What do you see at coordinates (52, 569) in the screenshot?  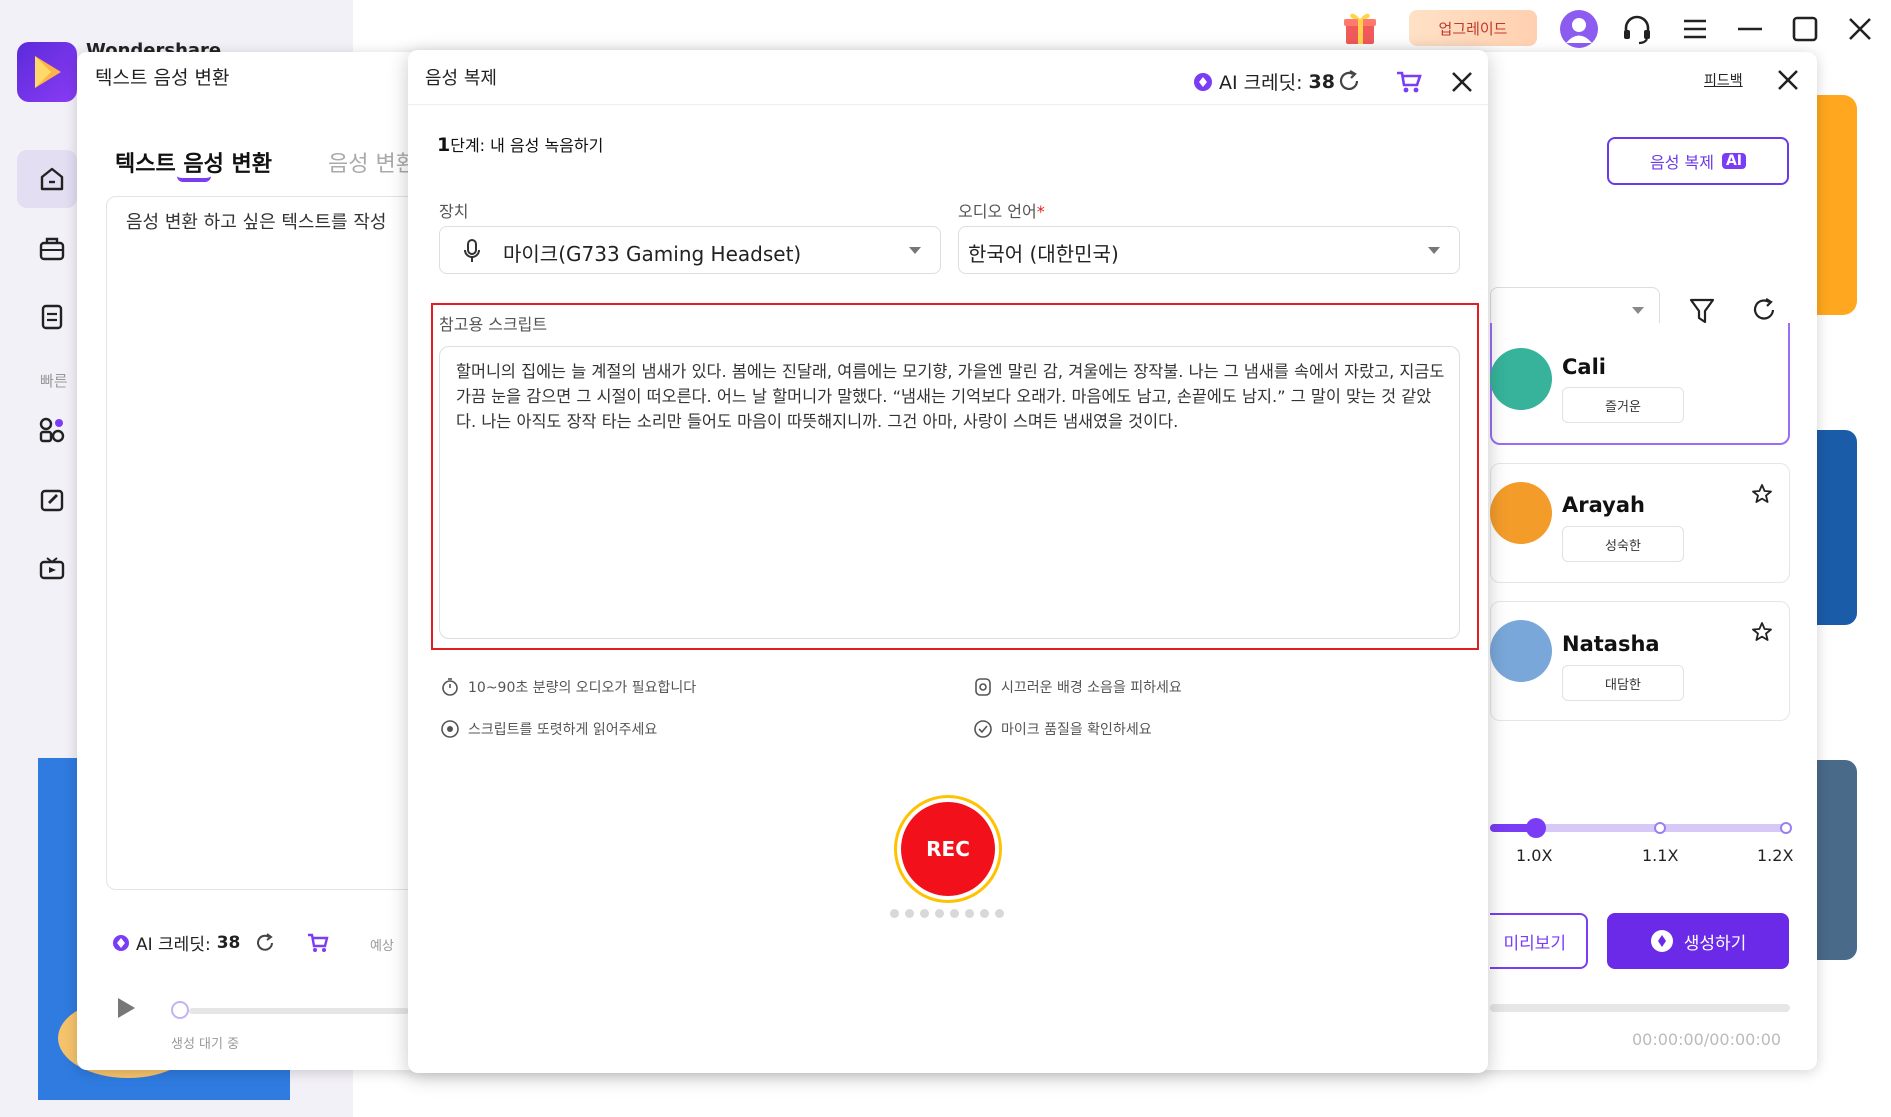 I see `tv-icon` at bounding box center [52, 569].